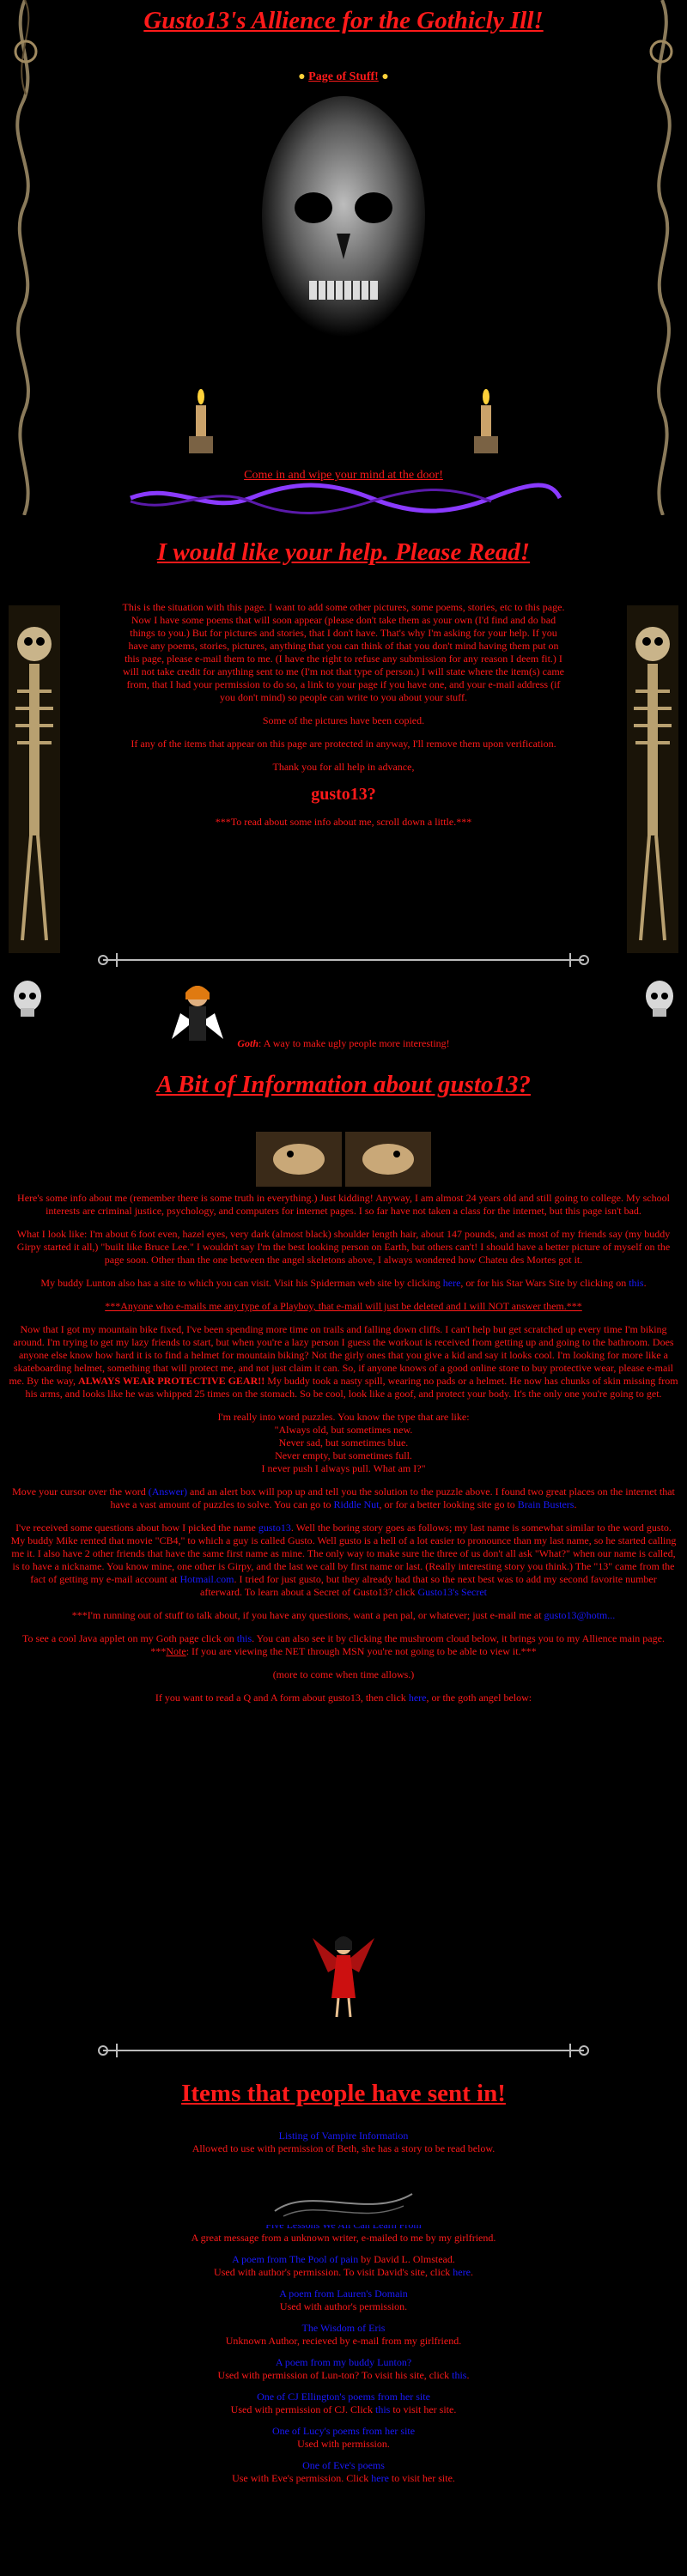  What do you see at coordinates (343, 2093) in the screenshot?
I see `sent-items-title: Items that people have sent in!` at bounding box center [343, 2093].